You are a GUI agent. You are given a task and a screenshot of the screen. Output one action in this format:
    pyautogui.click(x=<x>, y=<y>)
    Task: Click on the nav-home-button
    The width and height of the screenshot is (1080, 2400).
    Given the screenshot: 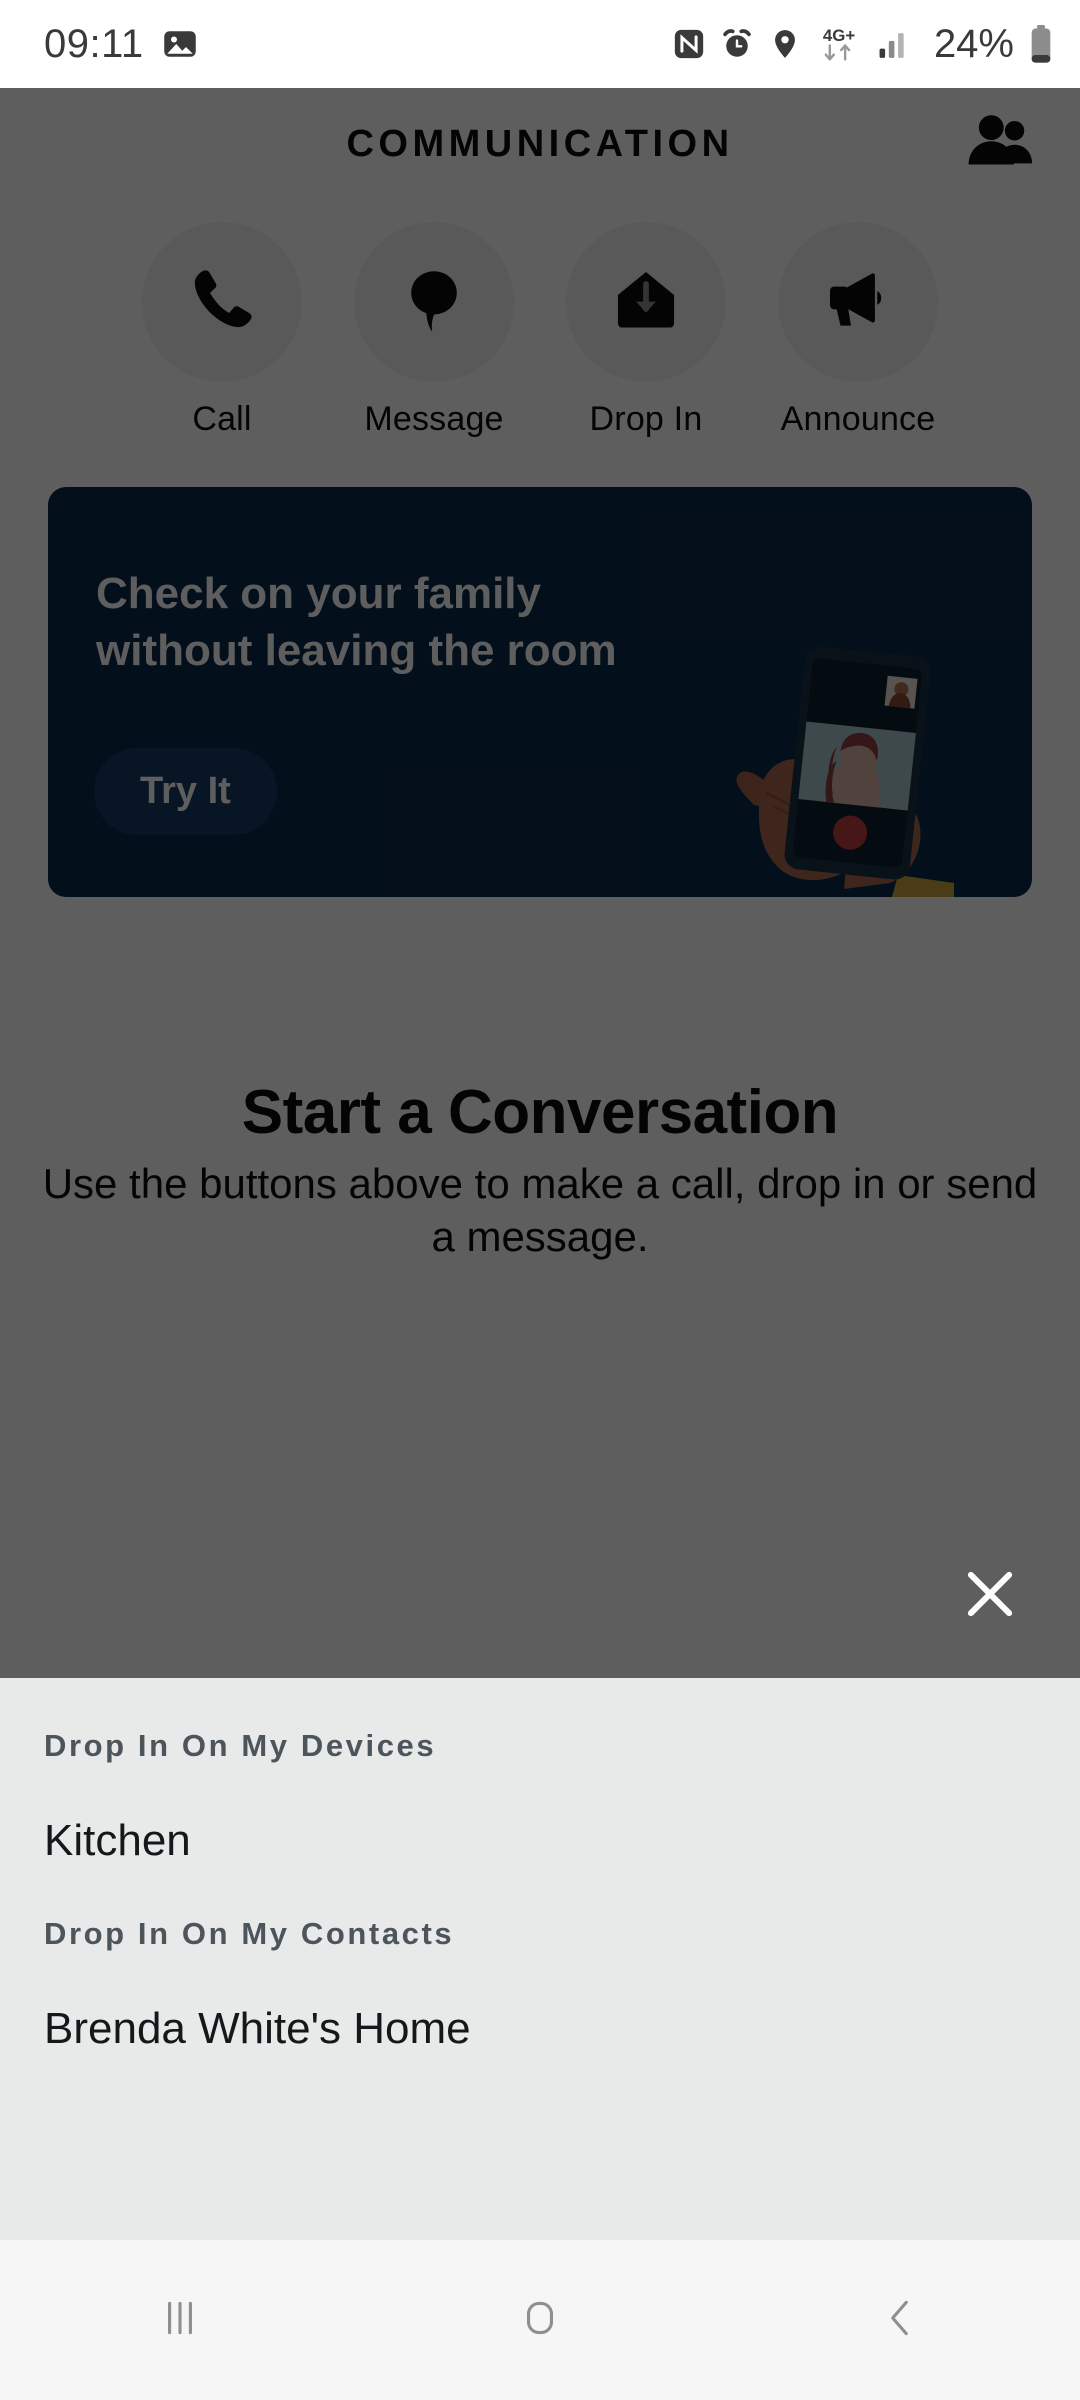 What is the action you would take?
    pyautogui.click(x=540, y=2320)
    